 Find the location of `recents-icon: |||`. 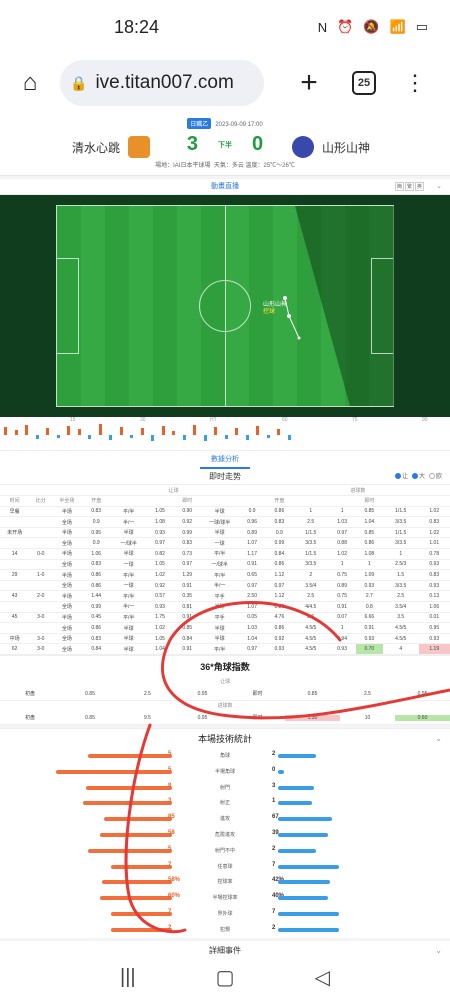

recents-icon: ||| is located at coordinates (128, 977).